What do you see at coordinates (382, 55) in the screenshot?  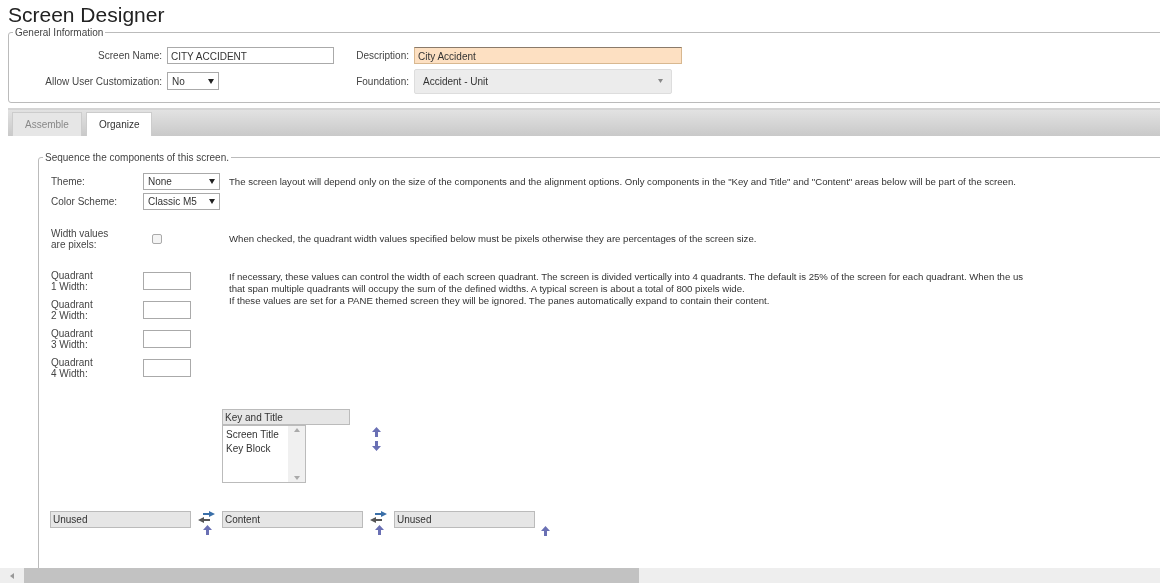 I see `field-label: Description:` at bounding box center [382, 55].